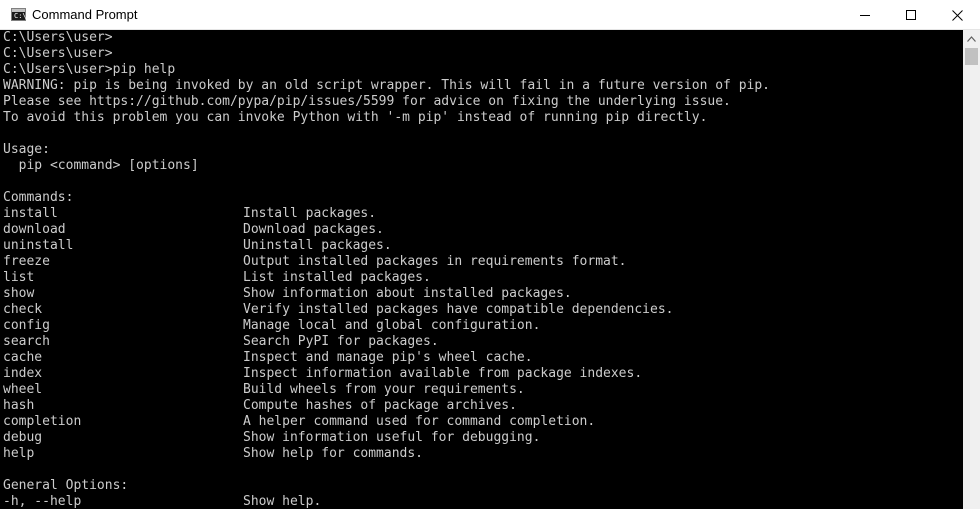 The height and width of the screenshot is (509, 980). Describe the element at coordinates (38, 245) in the screenshot. I see `command-name: uninstall` at that location.